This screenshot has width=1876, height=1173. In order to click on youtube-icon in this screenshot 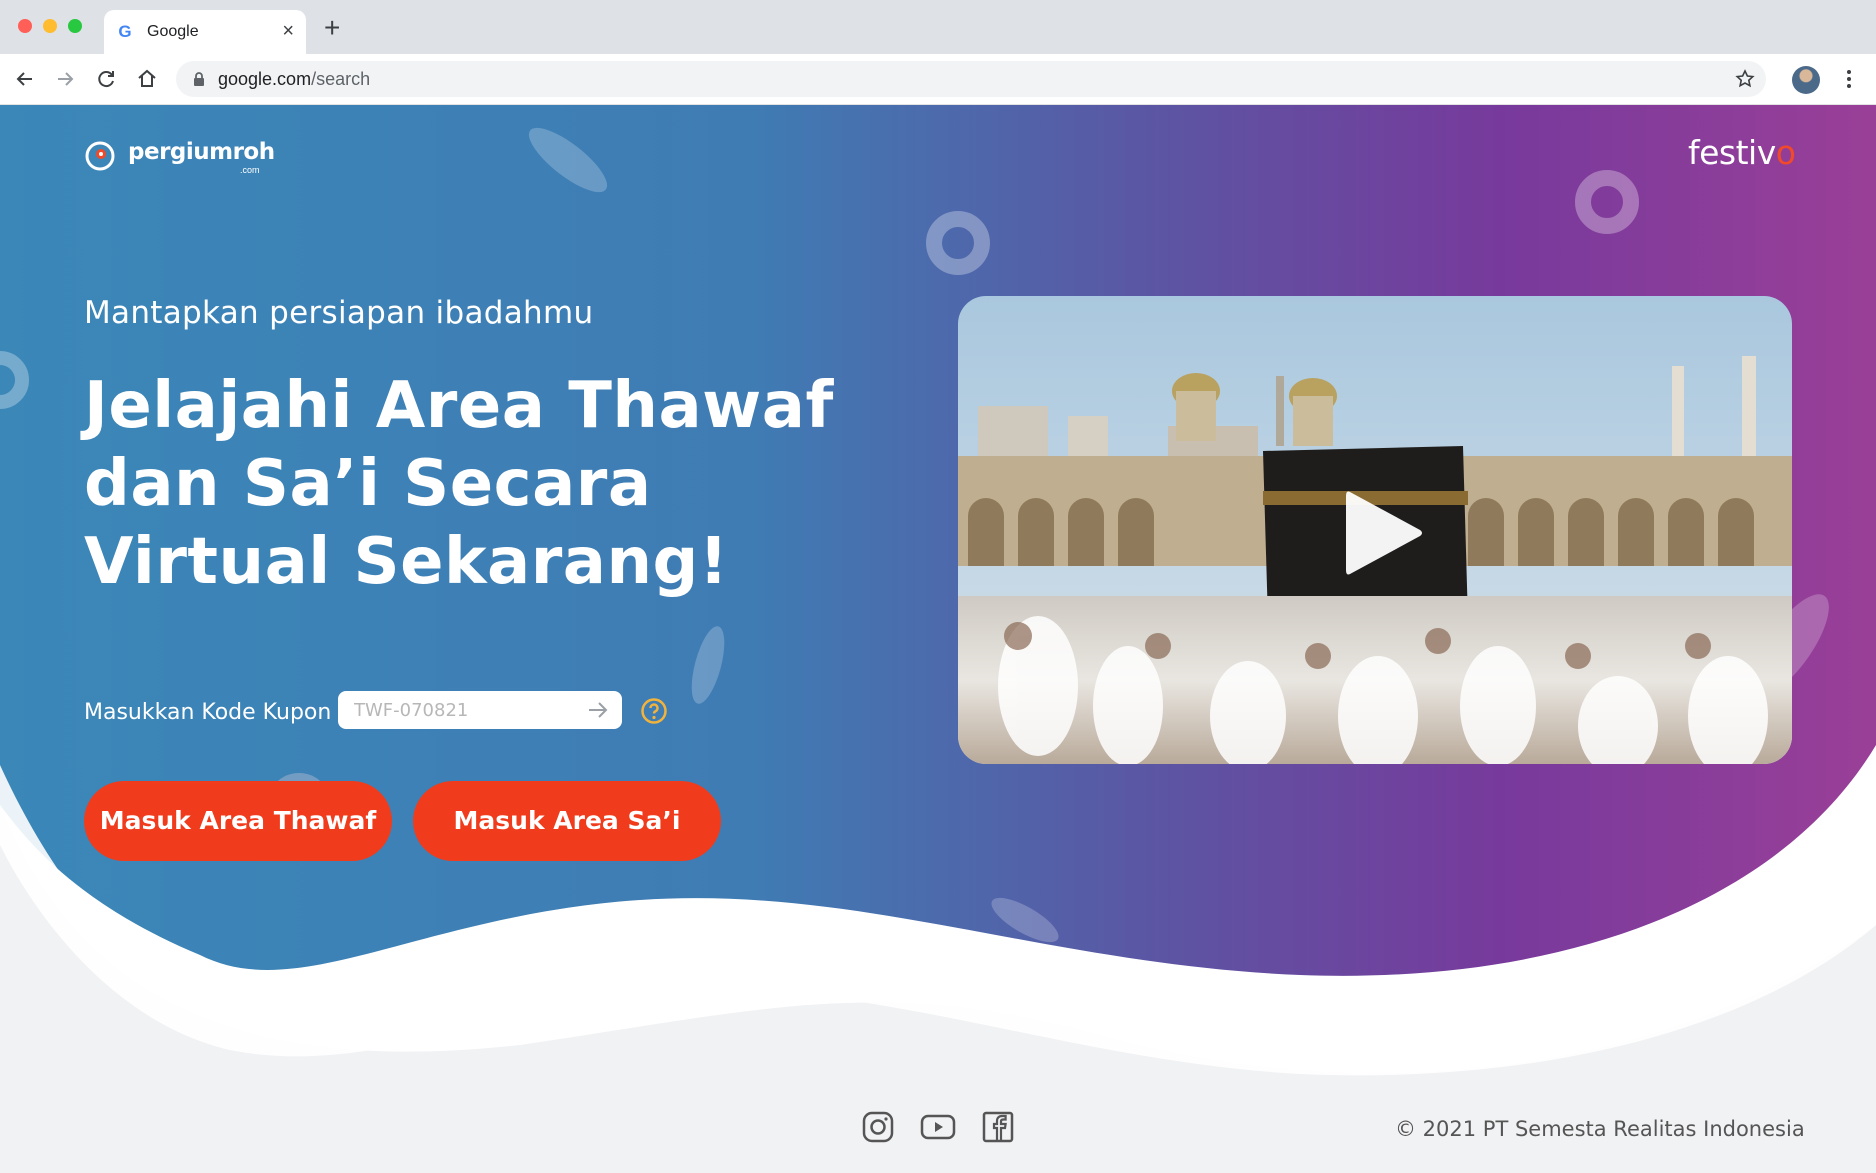, I will do `click(938, 1127)`.